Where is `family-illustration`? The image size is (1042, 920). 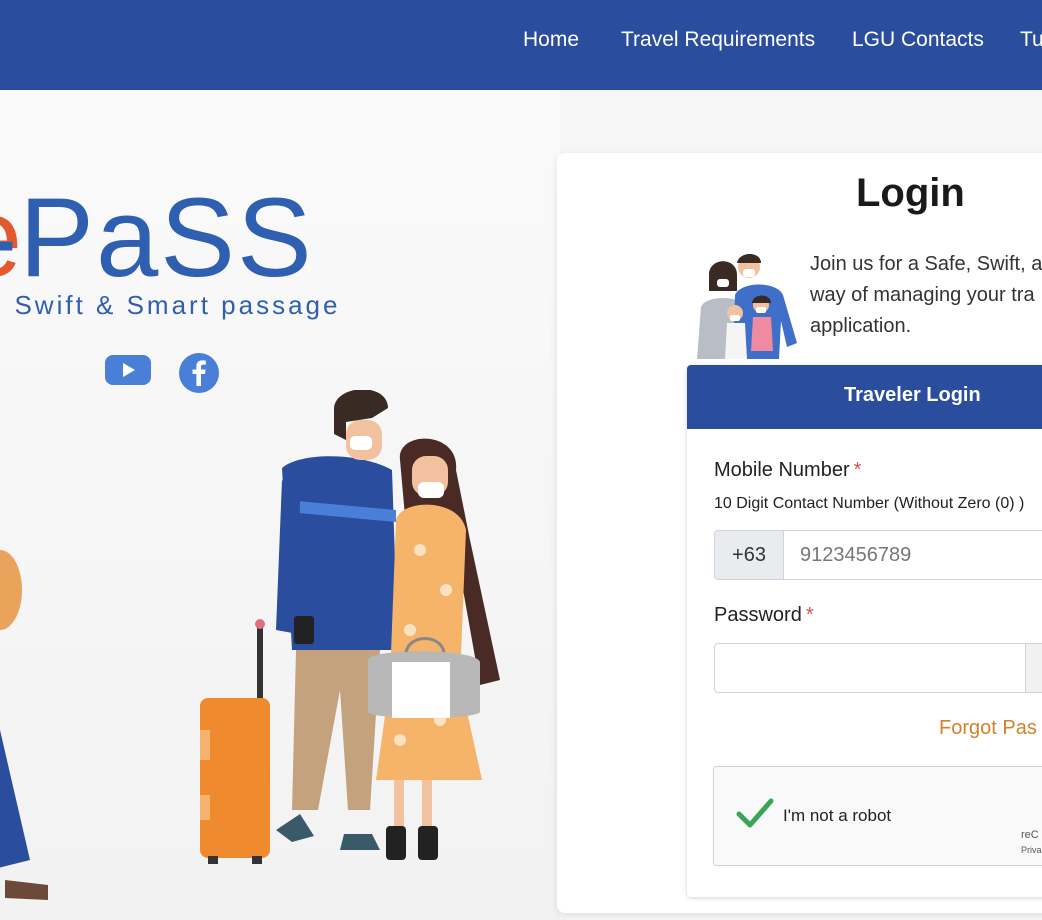
family-illustration is located at coordinates (747, 306).